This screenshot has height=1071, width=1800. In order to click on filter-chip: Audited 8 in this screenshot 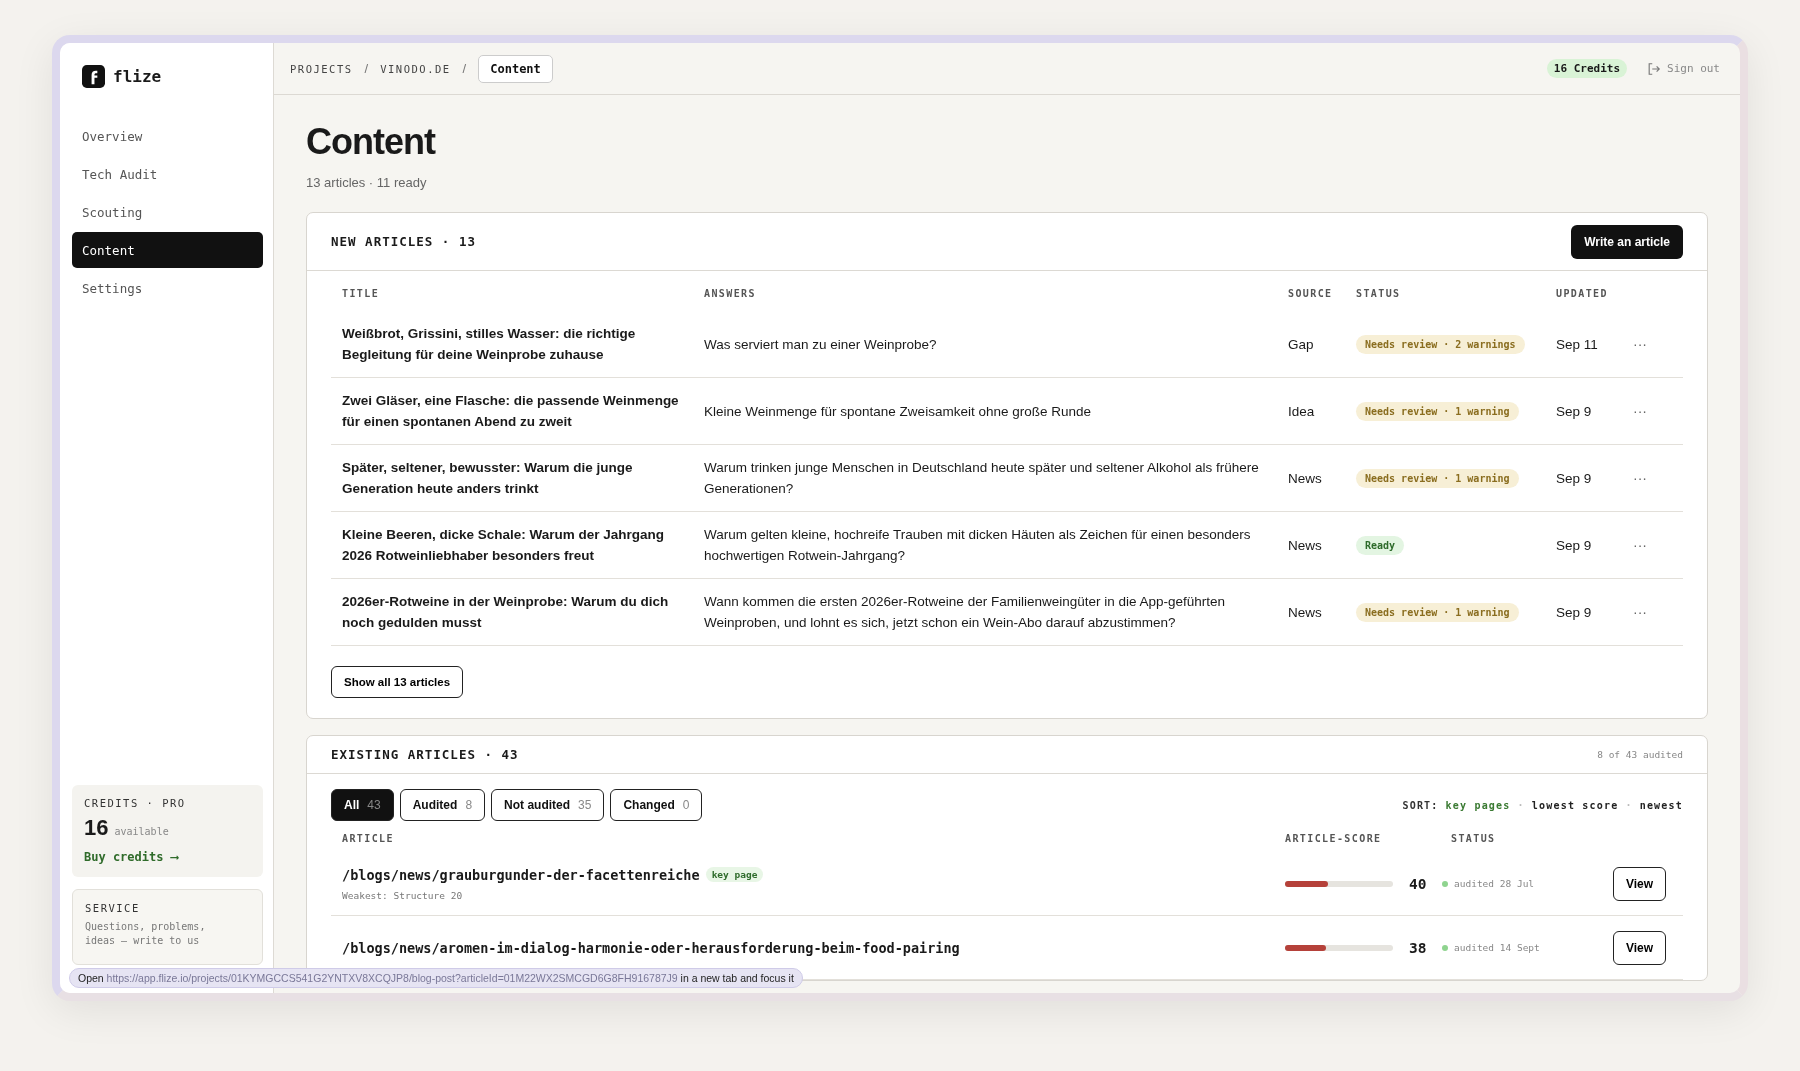, I will do `click(442, 805)`.